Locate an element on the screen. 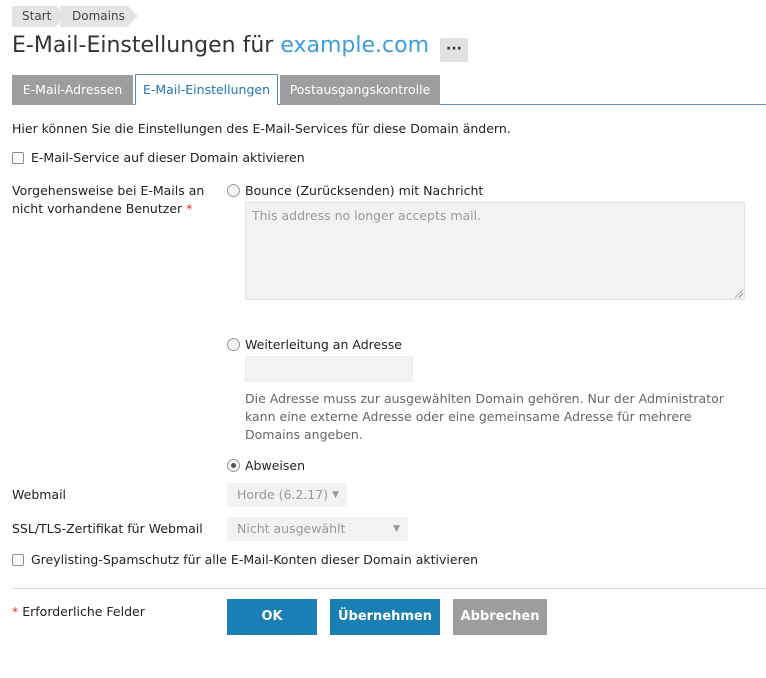  bounce-message-textarea: This address no longer accepts mail. is located at coordinates (495, 251).